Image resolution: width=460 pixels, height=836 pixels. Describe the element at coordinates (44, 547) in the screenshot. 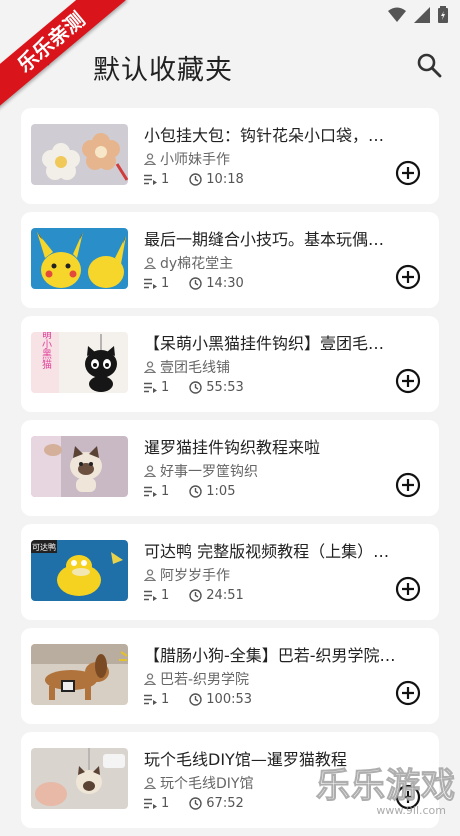

I see `thumb-tag-text: 可达鸭` at that location.